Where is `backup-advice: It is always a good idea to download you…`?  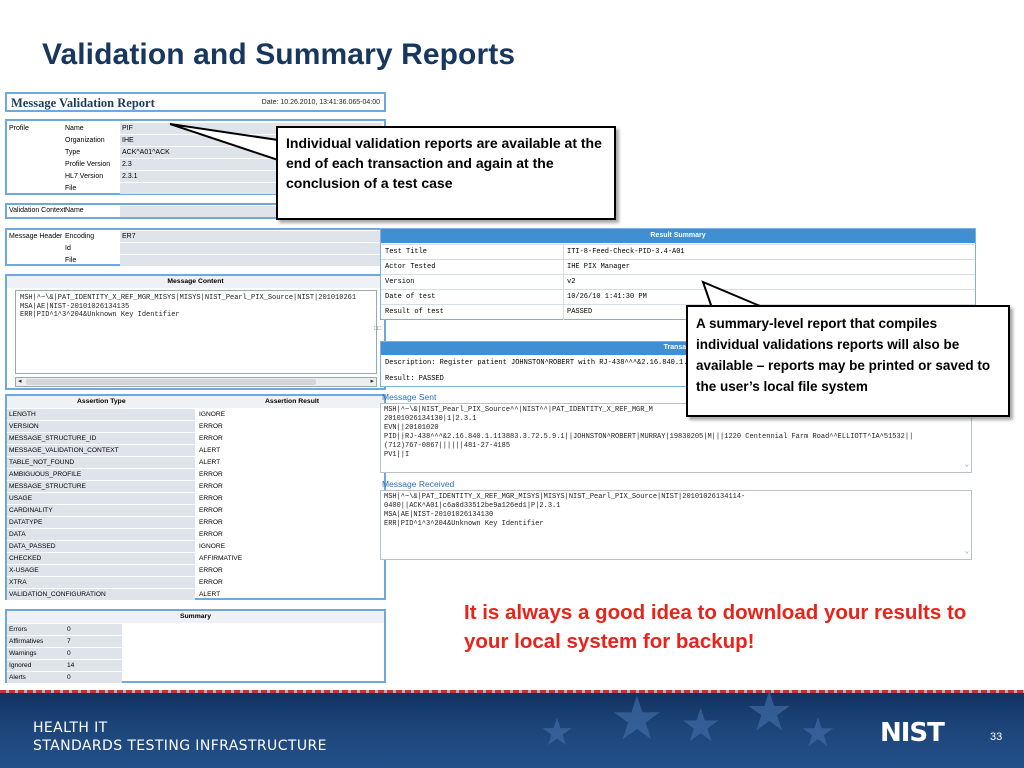 backup-advice: It is always a good idea to download you… is located at coordinates (715, 627).